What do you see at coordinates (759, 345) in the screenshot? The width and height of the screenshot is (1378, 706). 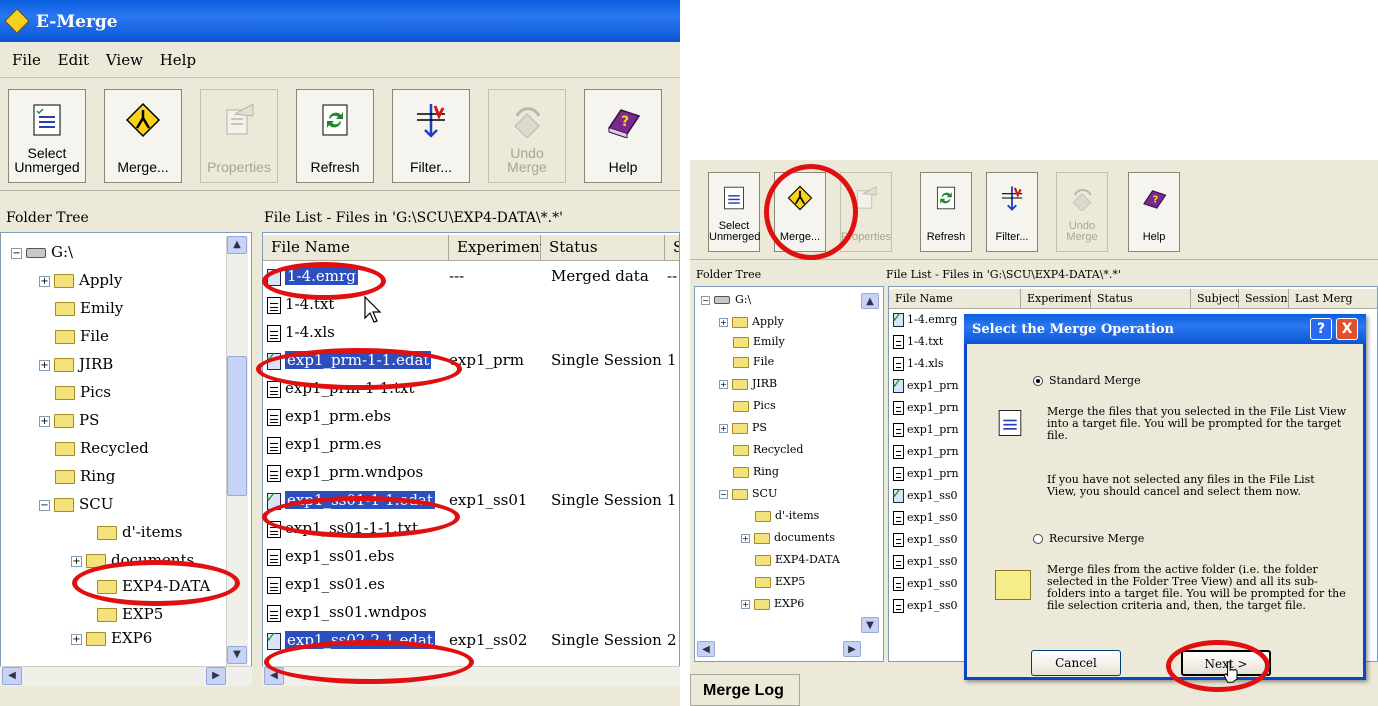 I see `tree-node-emily: Emily` at bounding box center [759, 345].